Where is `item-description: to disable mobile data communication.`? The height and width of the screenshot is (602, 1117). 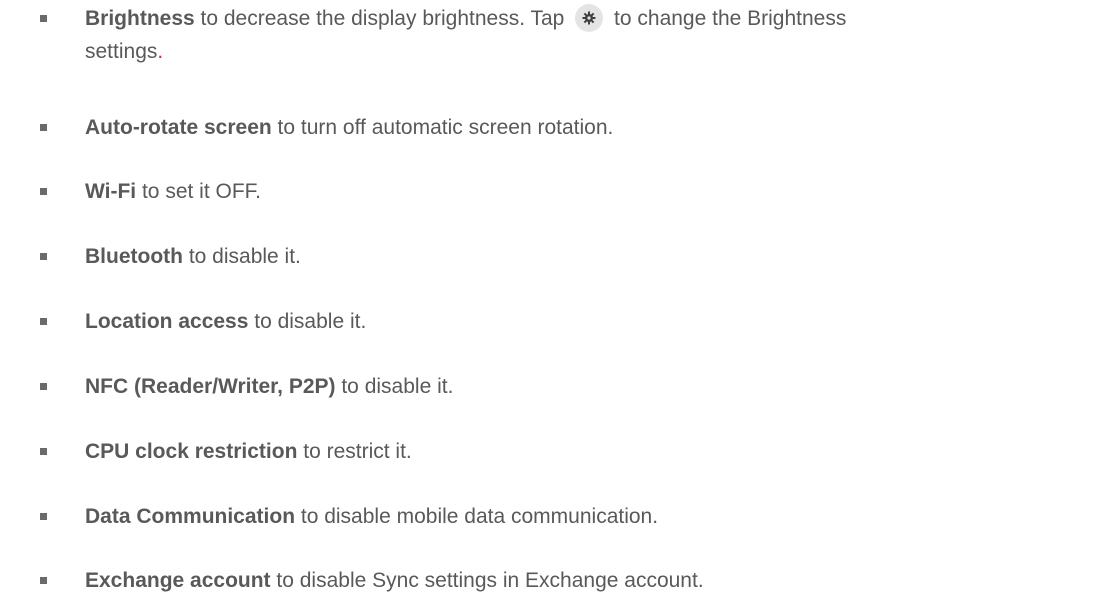 item-description: to disable mobile data communication. is located at coordinates (477, 516).